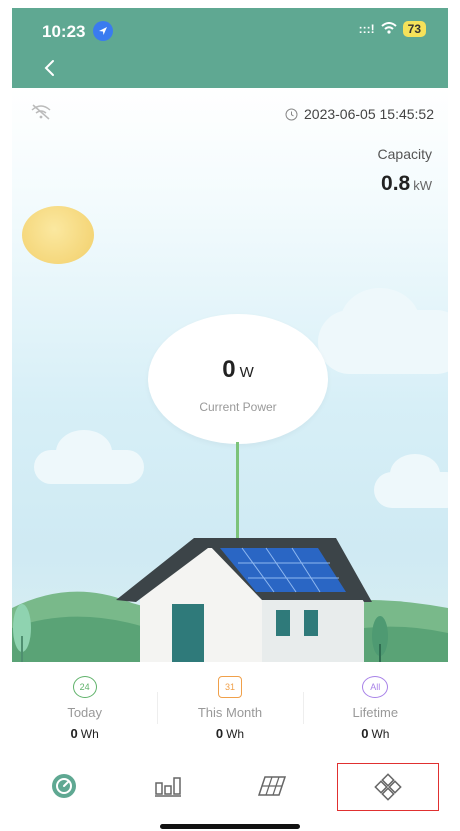 This screenshot has height=831, width=460. What do you see at coordinates (230, 826) in the screenshot?
I see `home-indicator` at bounding box center [230, 826].